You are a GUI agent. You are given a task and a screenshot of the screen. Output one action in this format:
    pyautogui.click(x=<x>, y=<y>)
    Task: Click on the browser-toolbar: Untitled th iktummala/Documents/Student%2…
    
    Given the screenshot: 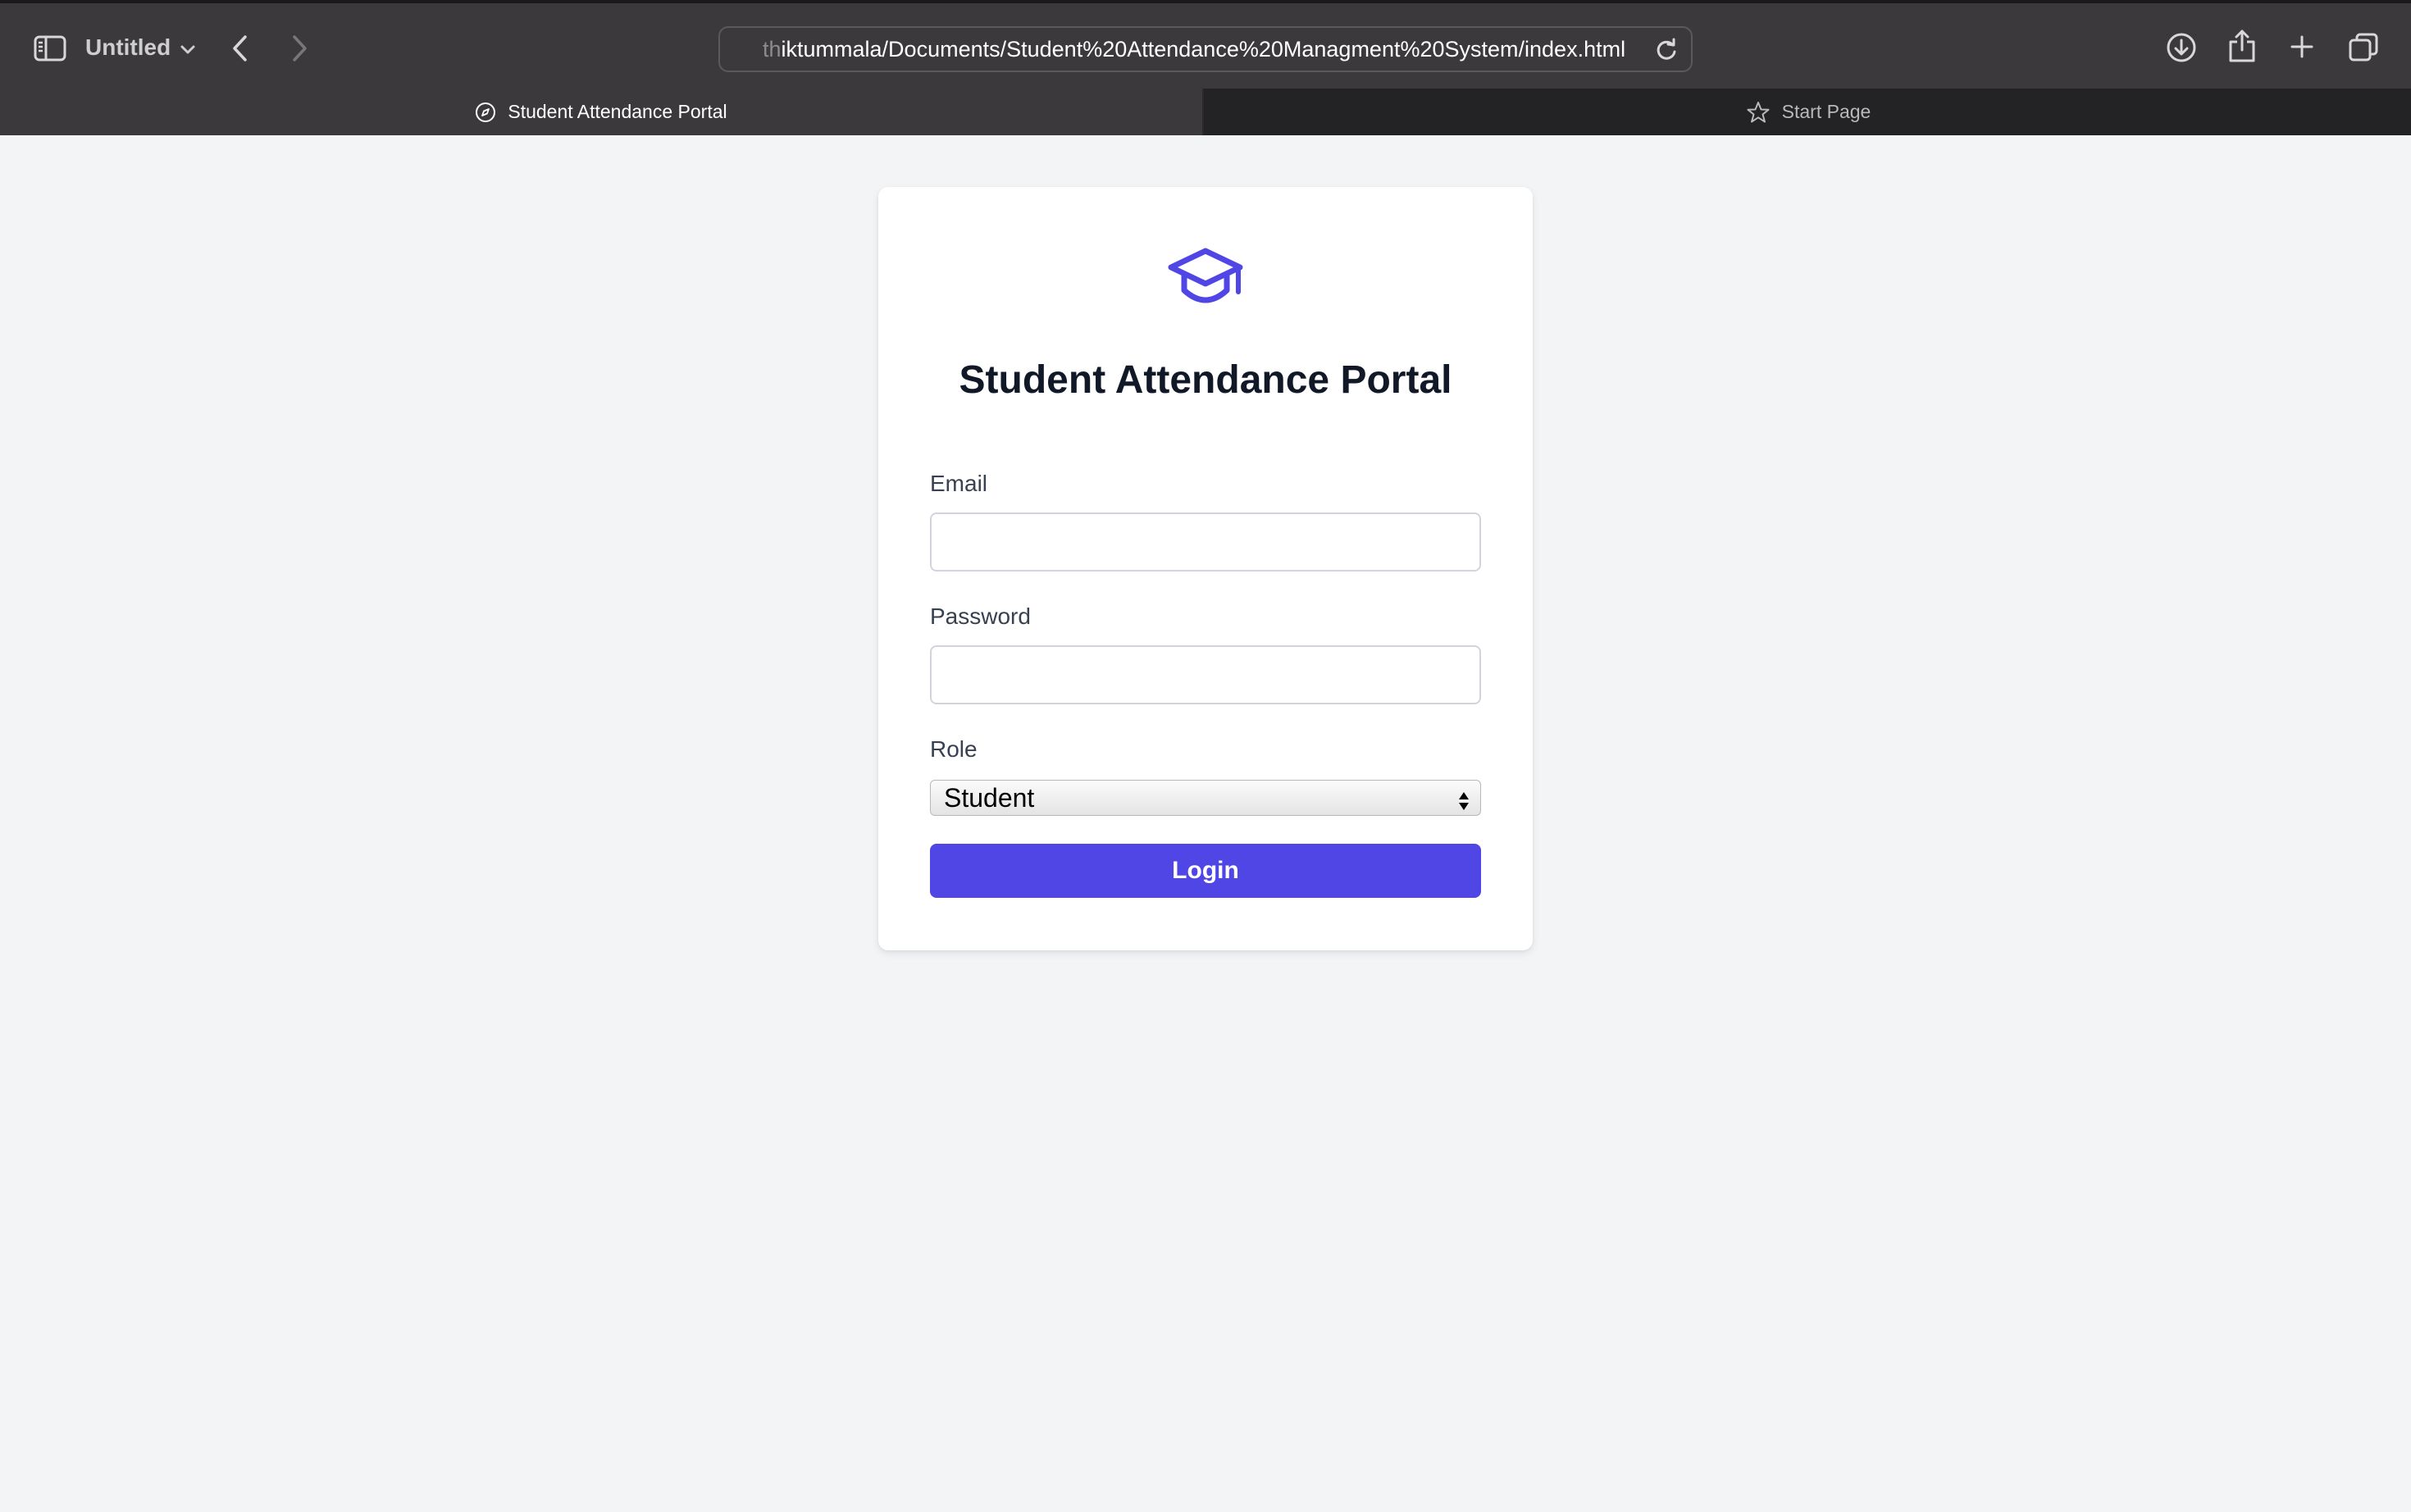 What is the action you would take?
    pyautogui.click(x=1205, y=44)
    